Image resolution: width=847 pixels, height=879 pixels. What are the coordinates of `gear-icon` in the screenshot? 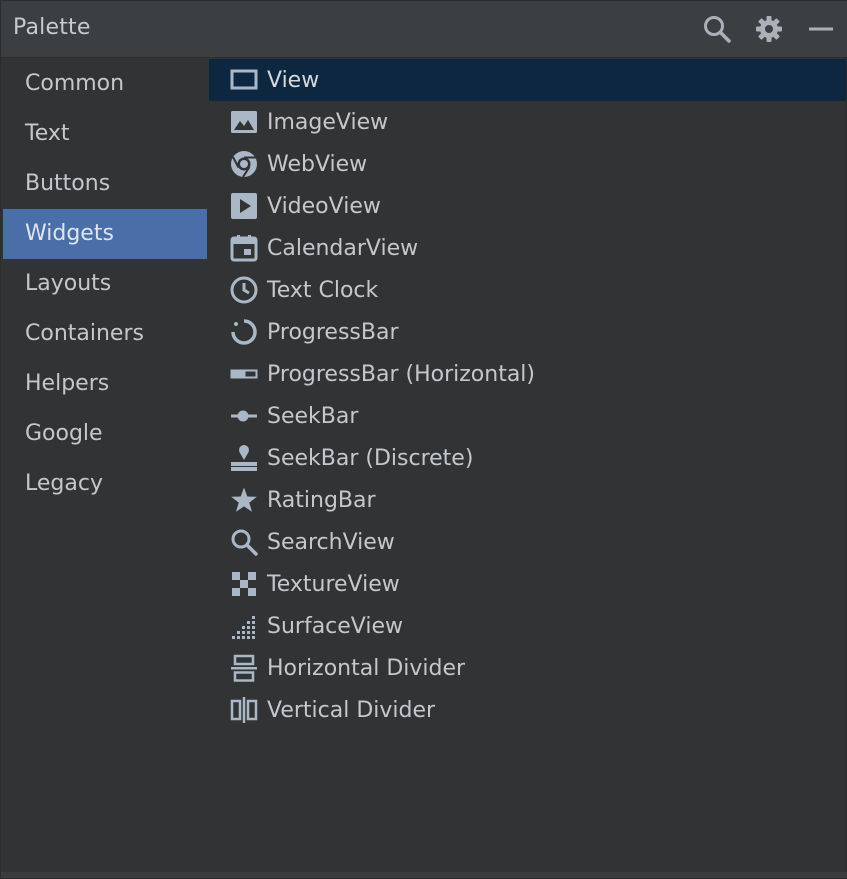 It's located at (769, 29).